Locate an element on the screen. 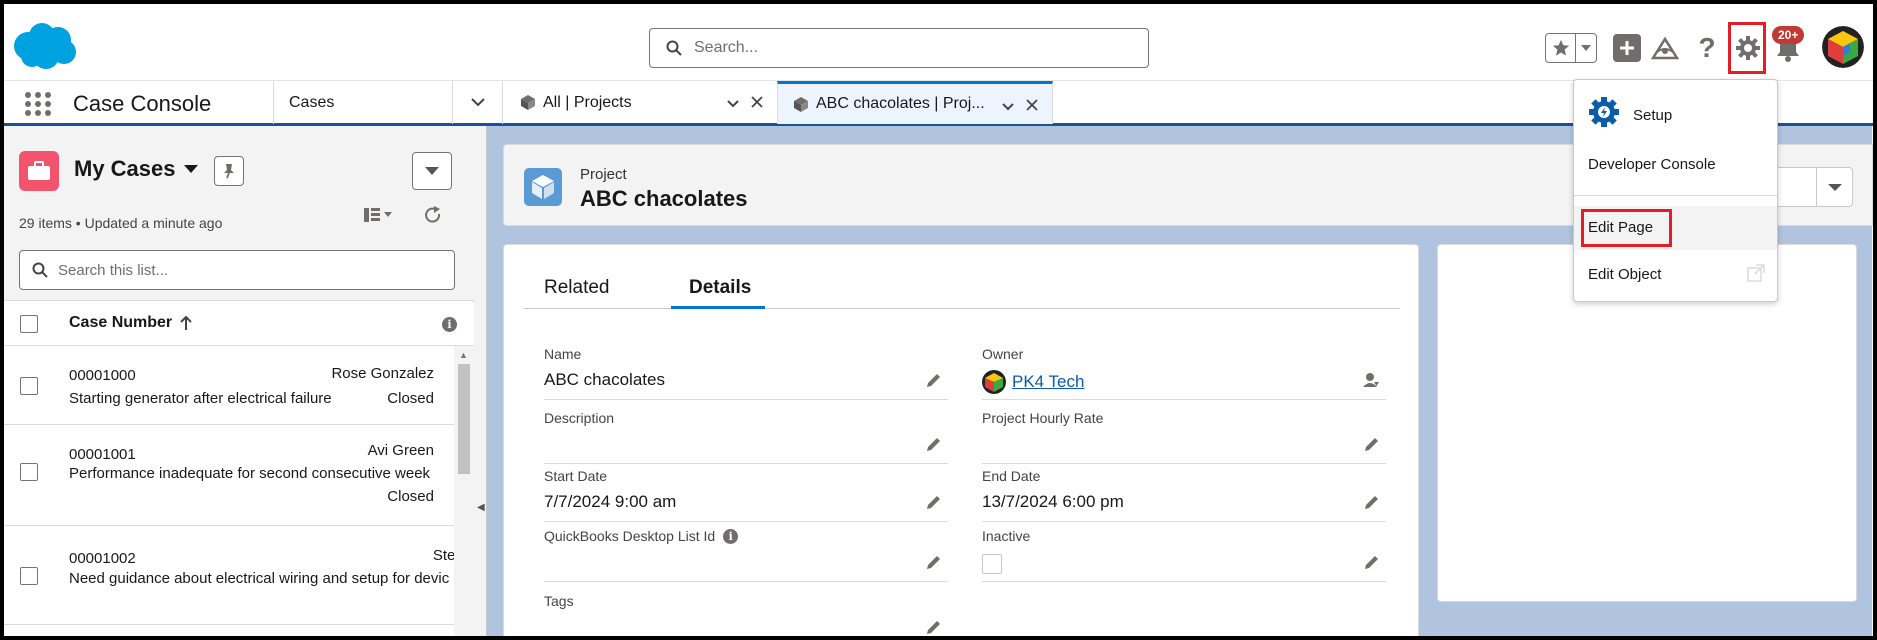 The height and width of the screenshot is (640, 1877). case-number: 00001000 is located at coordinates (102, 375).